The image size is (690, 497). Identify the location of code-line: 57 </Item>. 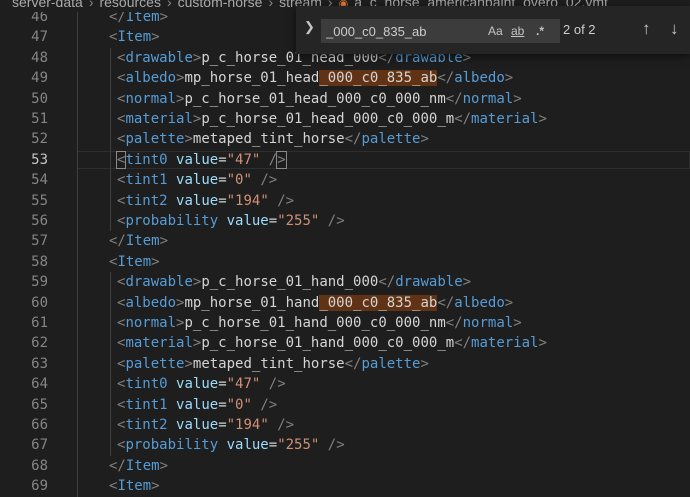
(345, 241).